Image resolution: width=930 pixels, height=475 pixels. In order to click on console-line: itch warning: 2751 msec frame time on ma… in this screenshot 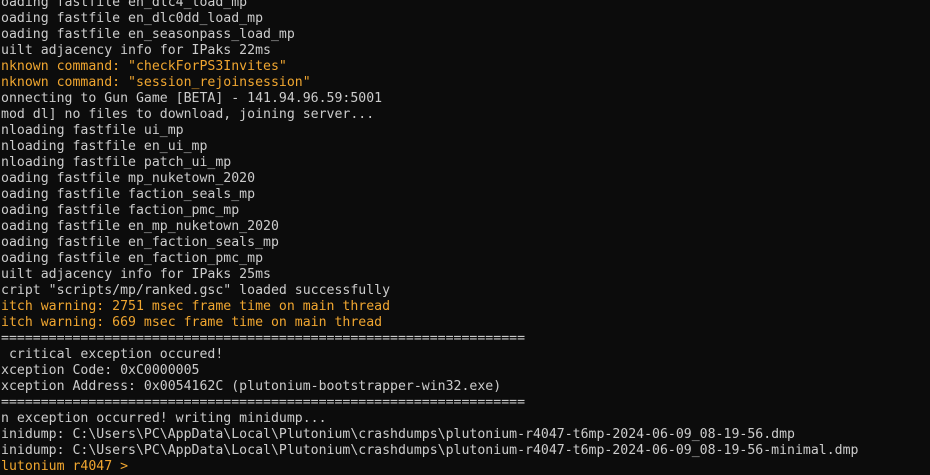, I will do `click(196, 306)`.